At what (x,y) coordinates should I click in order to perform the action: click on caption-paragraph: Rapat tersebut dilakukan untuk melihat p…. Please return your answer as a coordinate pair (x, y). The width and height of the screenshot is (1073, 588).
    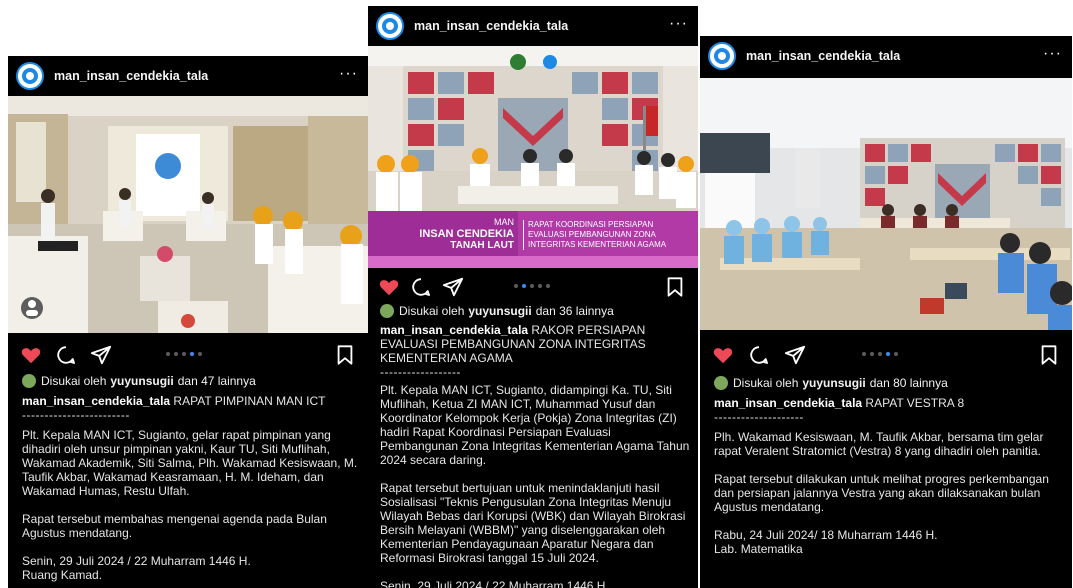
    Looking at the image, I should click on (881, 493).